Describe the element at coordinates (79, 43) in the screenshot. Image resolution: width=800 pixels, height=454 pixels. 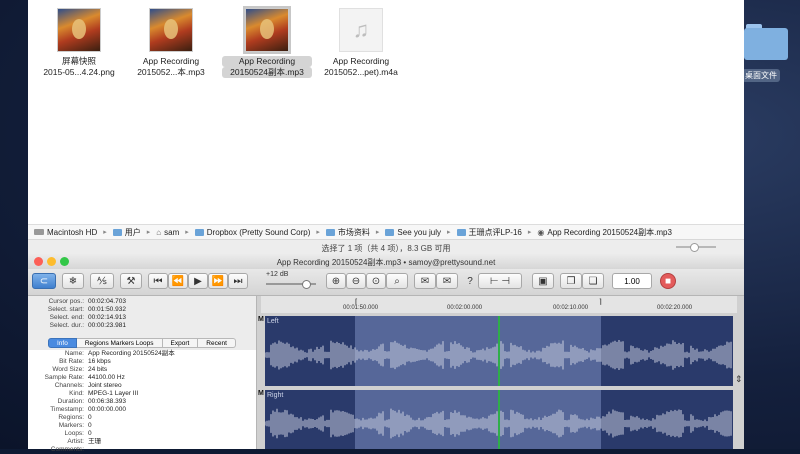
I see `file-item: 屏幕快照 2015-05...4.24.png` at that location.